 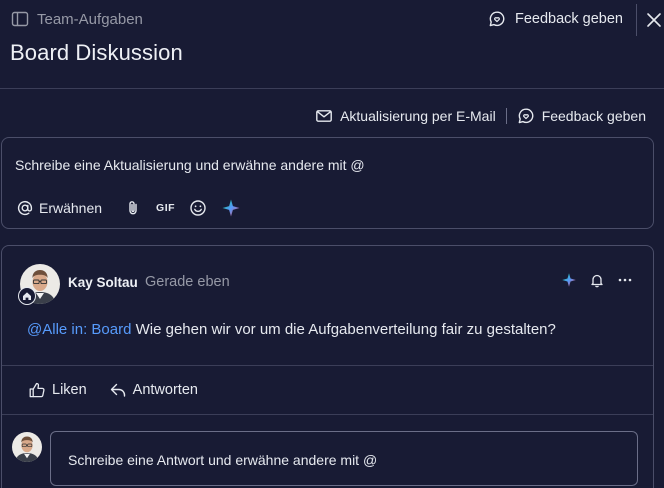 What do you see at coordinates (187, 282) in the screenshot?
I see `post-timestamp: Gerade eben` at bounding box center [187, 282].